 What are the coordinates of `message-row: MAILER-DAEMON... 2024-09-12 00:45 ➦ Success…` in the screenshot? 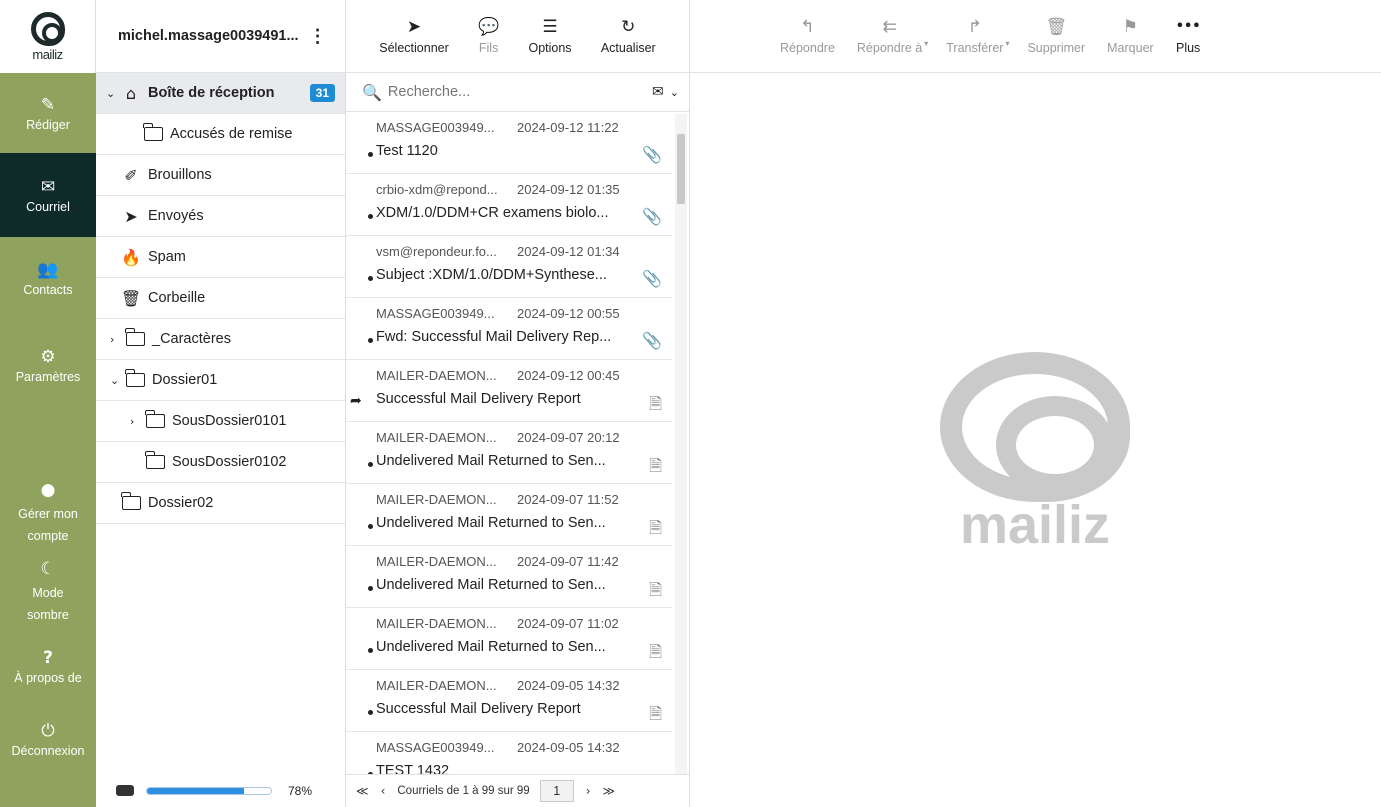 It's located at (509, 391).